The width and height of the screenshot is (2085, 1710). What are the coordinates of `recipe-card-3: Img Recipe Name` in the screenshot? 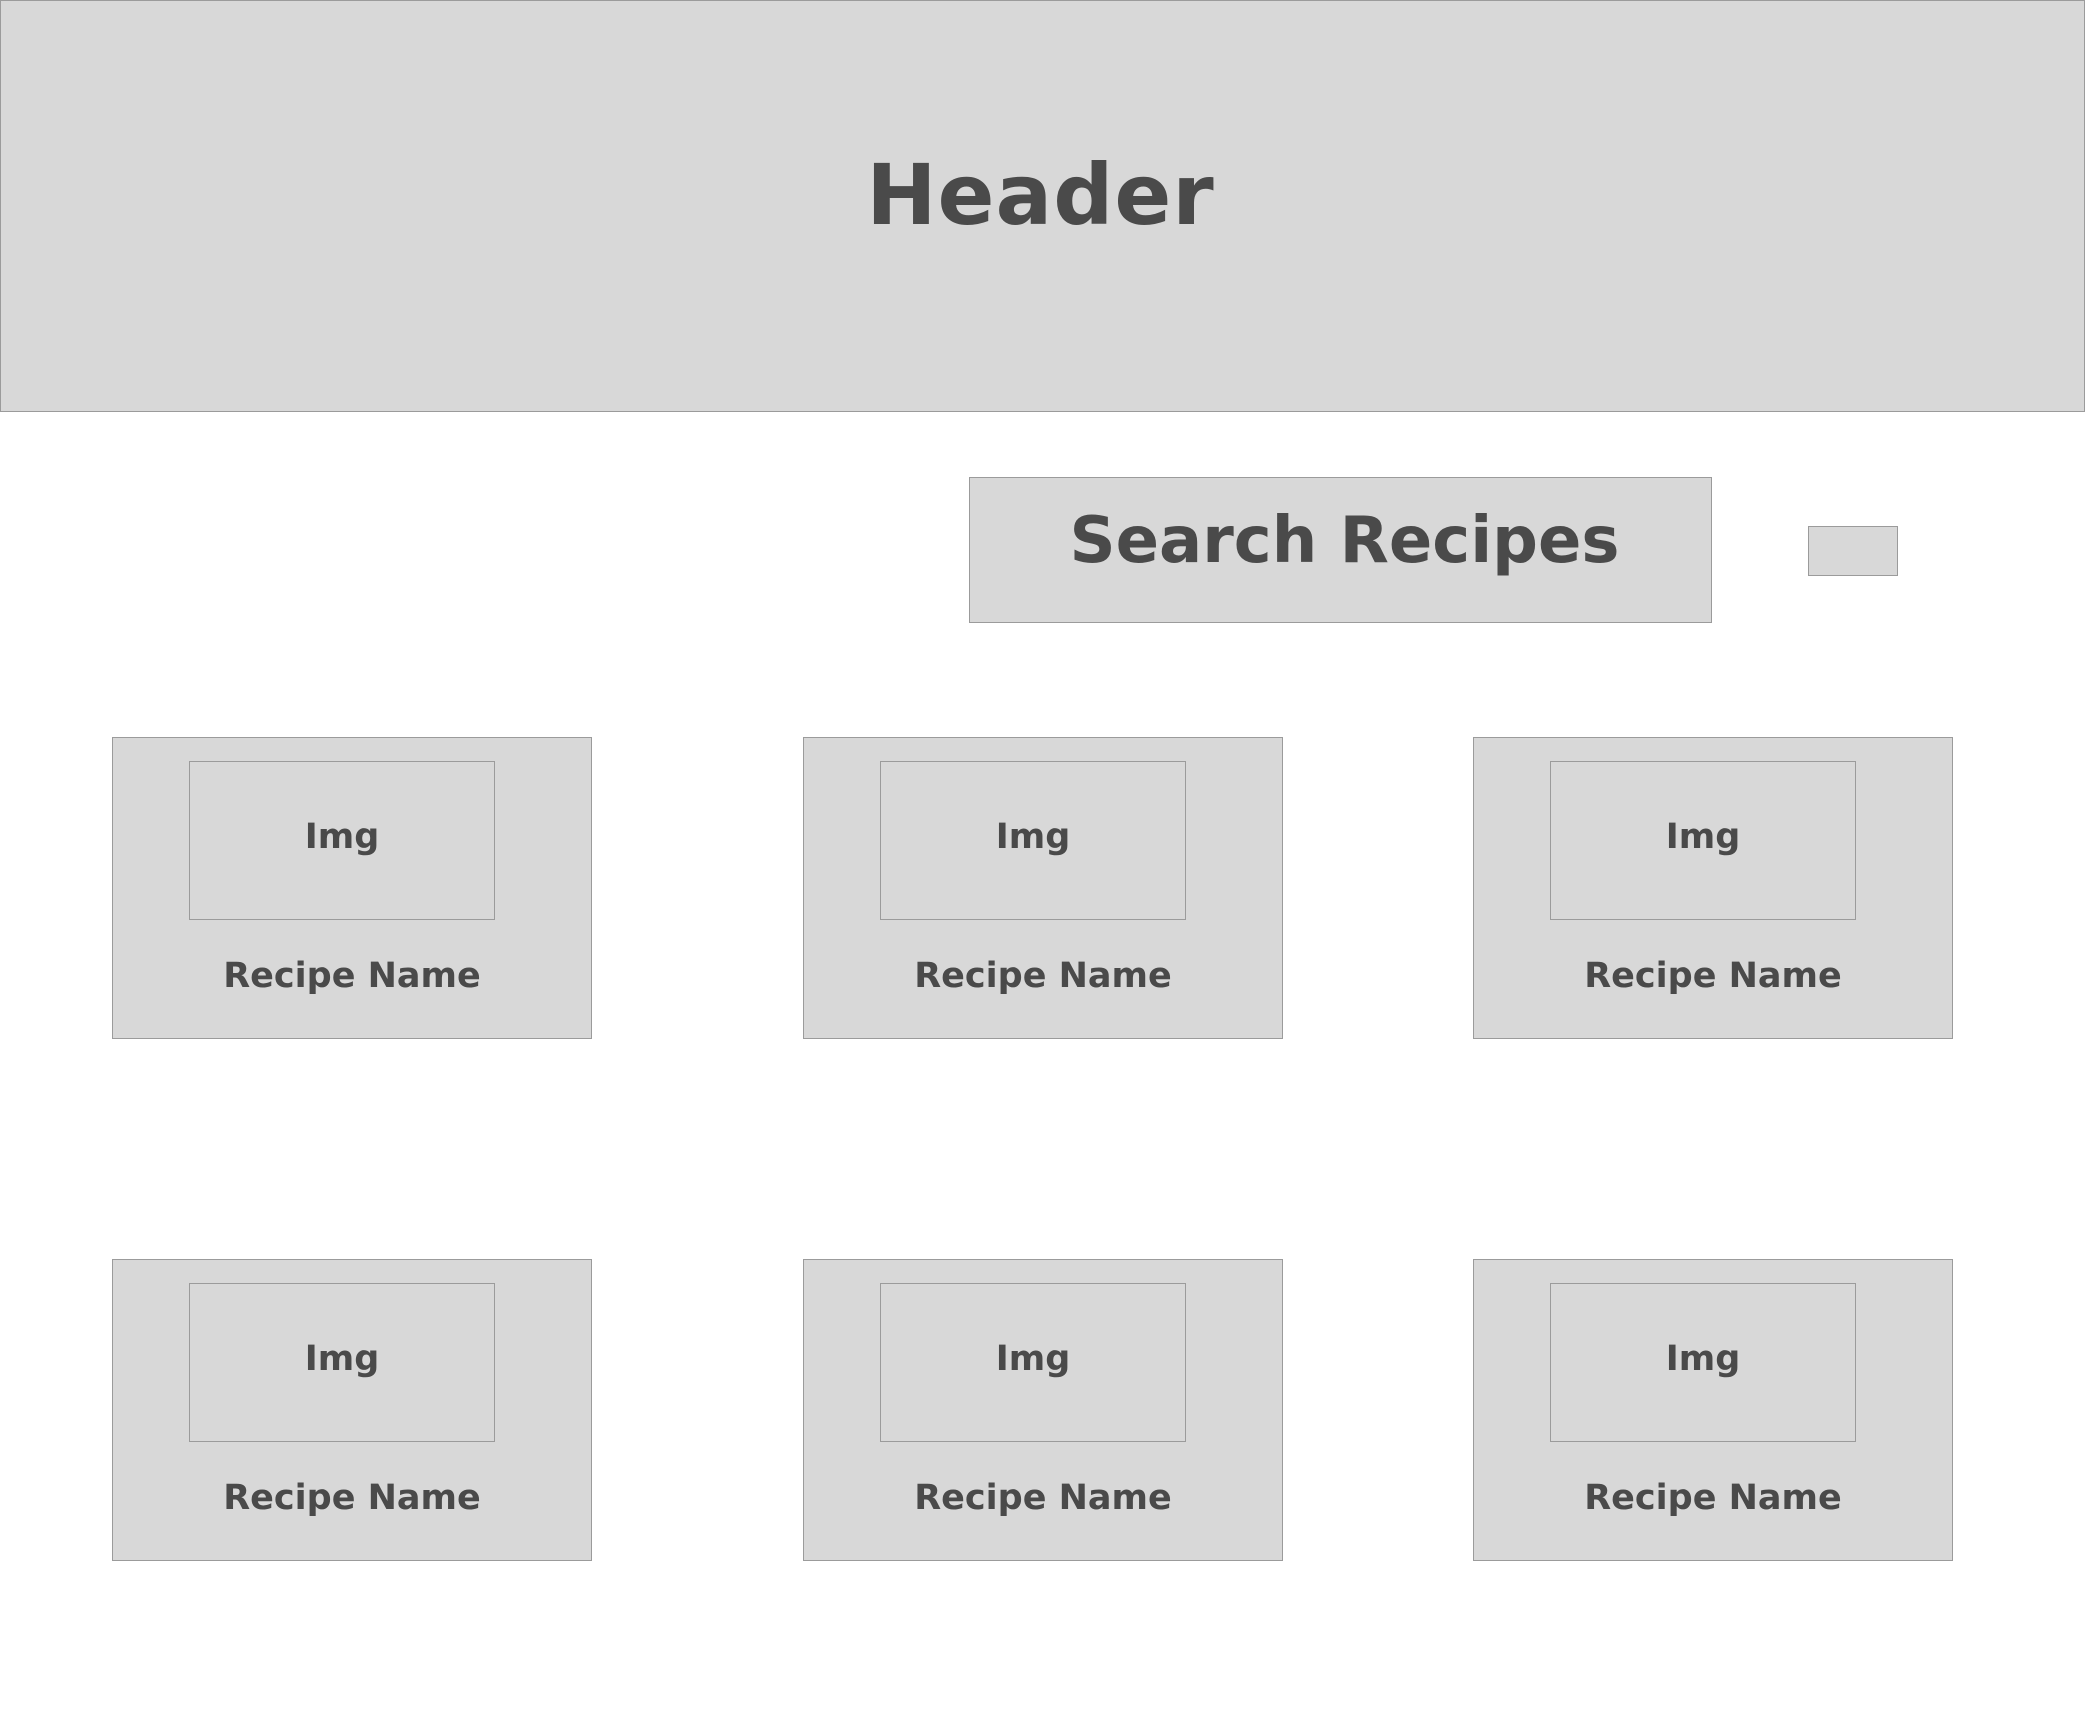 It's located at (1713, 888).